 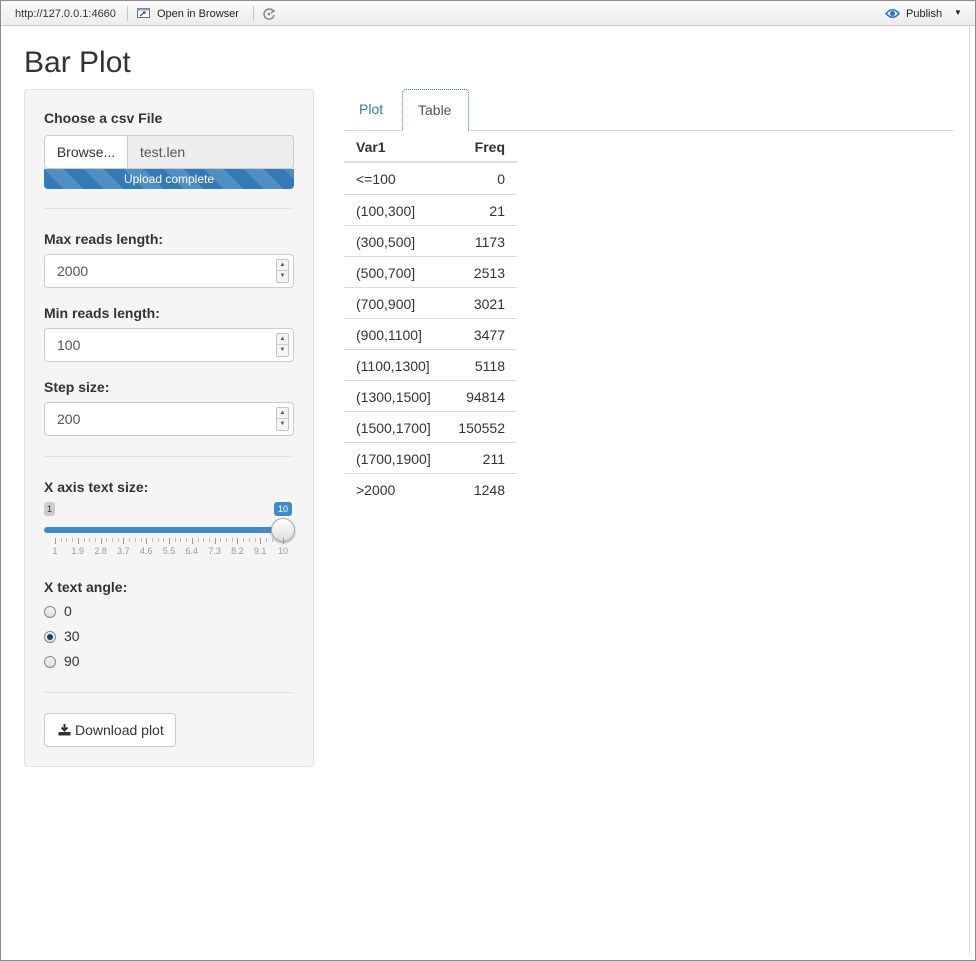 I want to click on download-plot-button: Download plot, so click(x=110, y=730).